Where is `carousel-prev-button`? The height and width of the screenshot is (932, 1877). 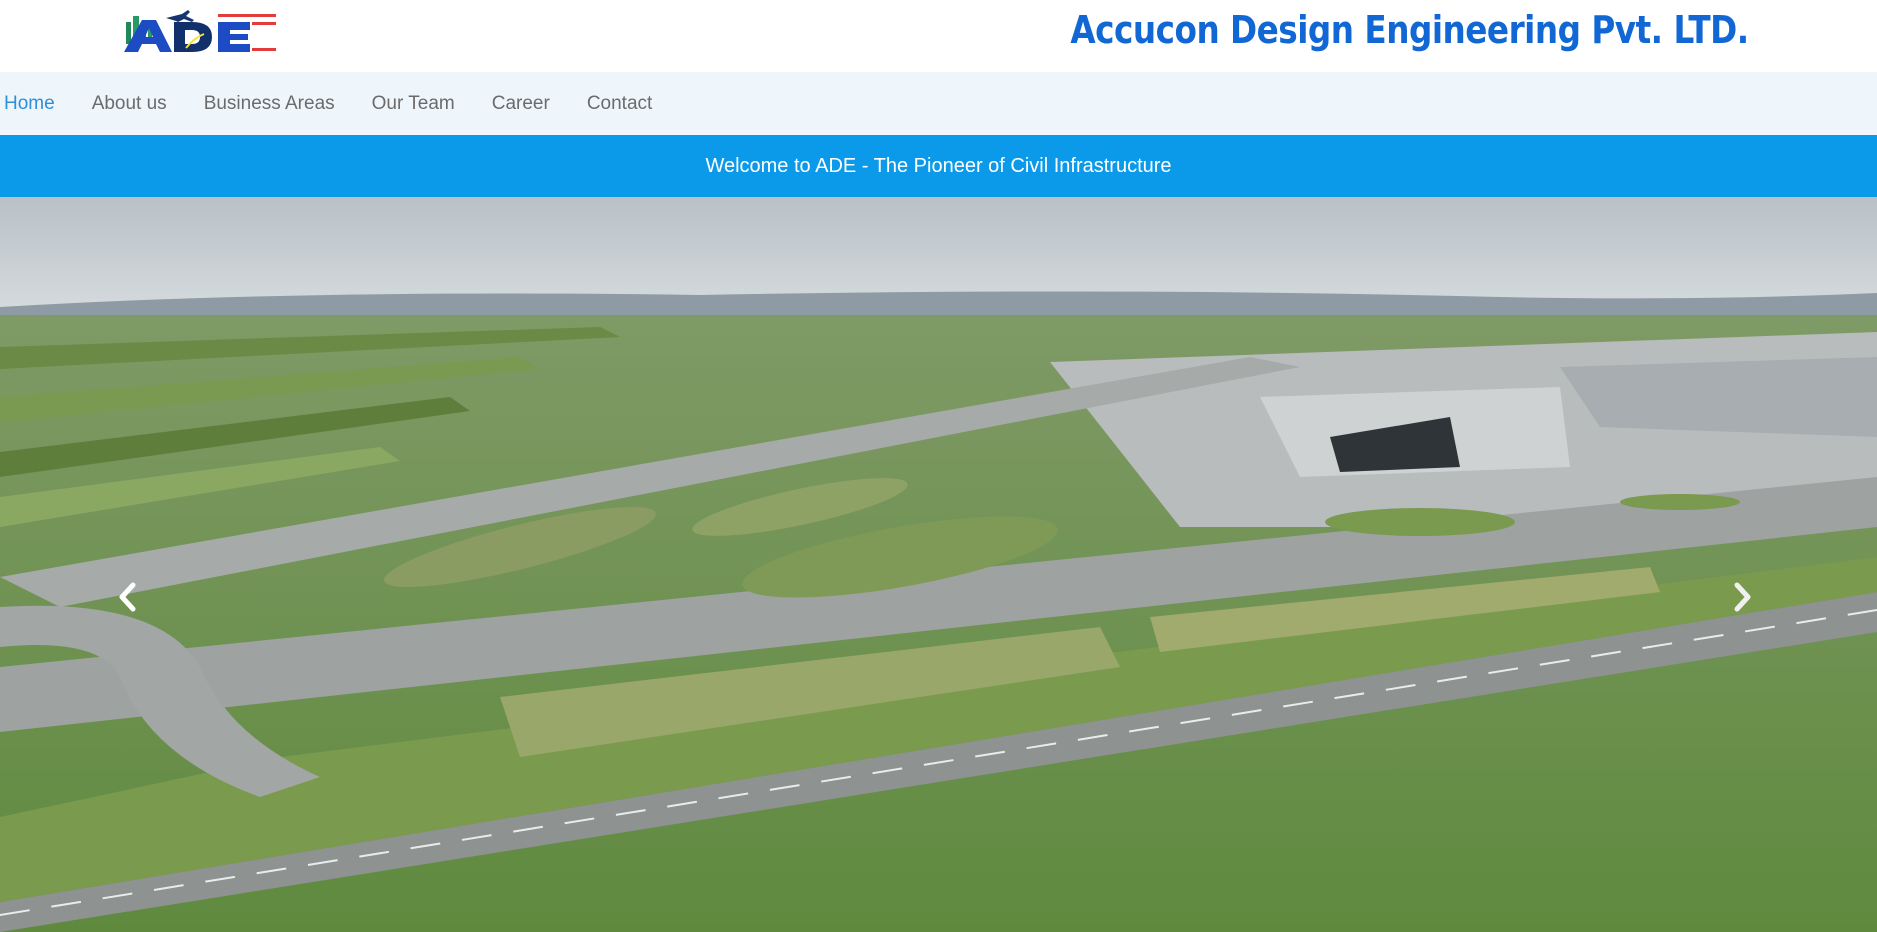 carousel-prev-button is located at coordinates (128, 597).